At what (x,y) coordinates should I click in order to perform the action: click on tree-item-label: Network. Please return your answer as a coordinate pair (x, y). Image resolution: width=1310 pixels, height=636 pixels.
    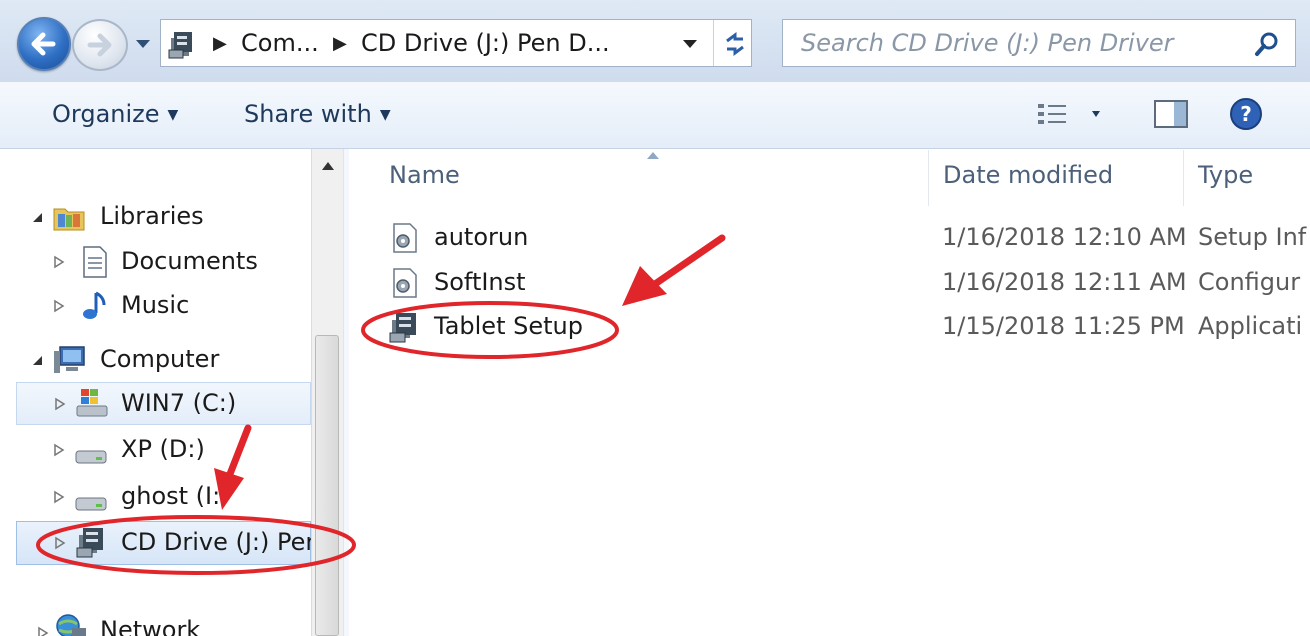
    Looking at the image, I should click on (150, 626).